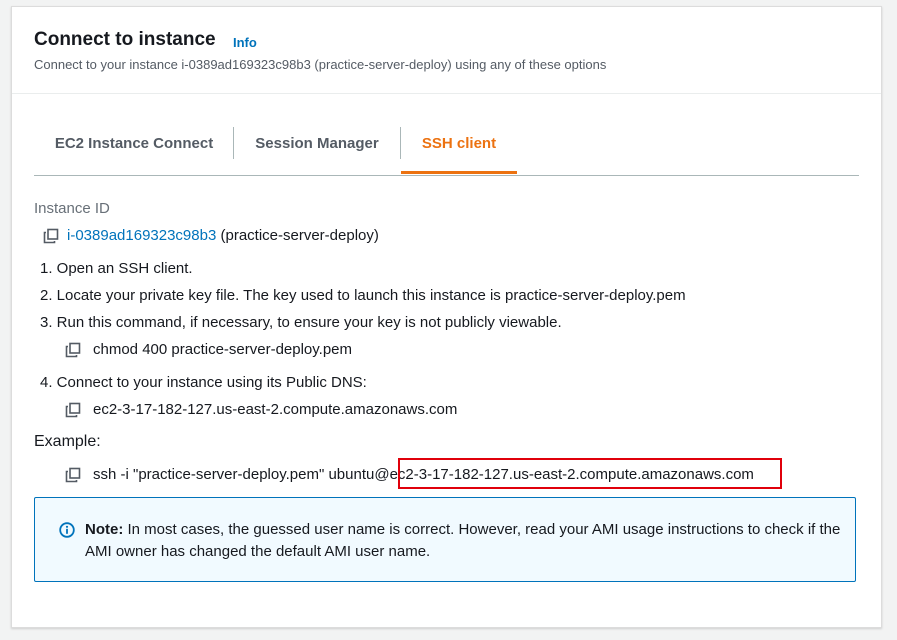  What do you see at coordinates (299, 235) in the screenshot?
I see `instance-name: (practice-server-deploy)` at bounding box center [299, 235].